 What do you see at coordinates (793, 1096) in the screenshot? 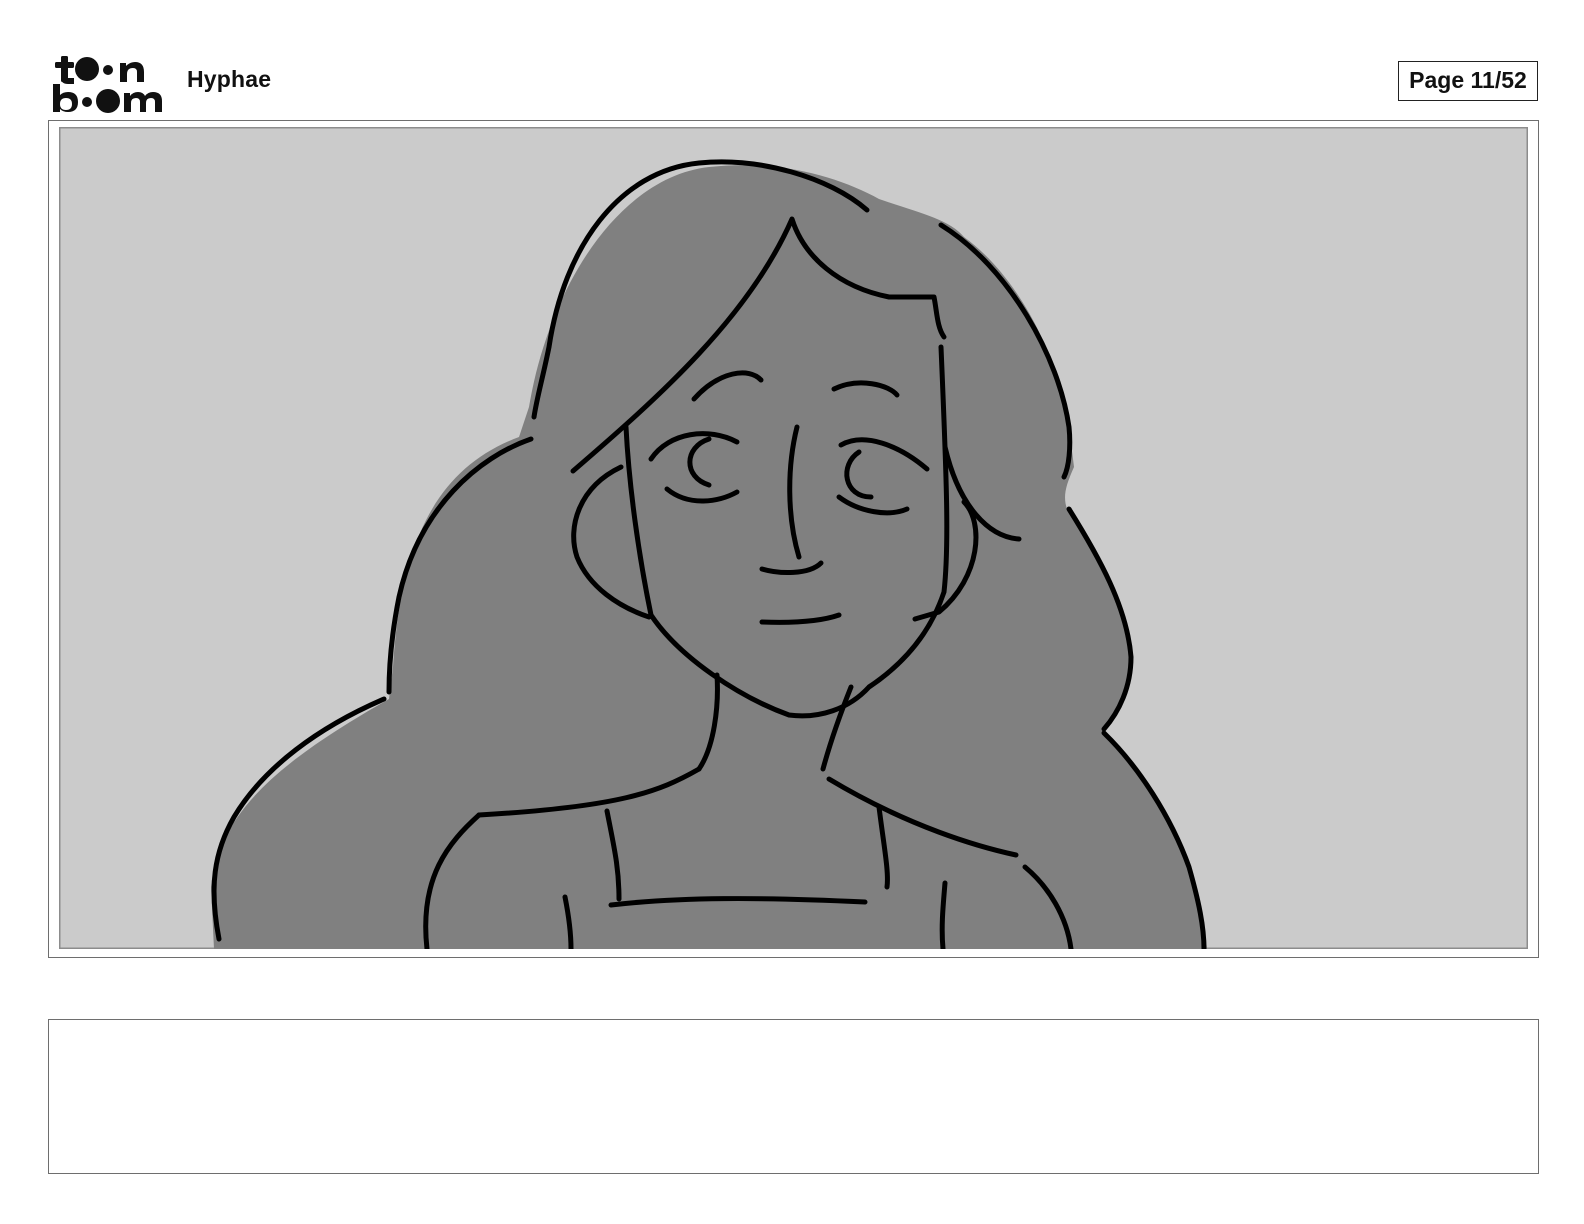
I see `panel-notes-box` at bounding box center [793, 1096].